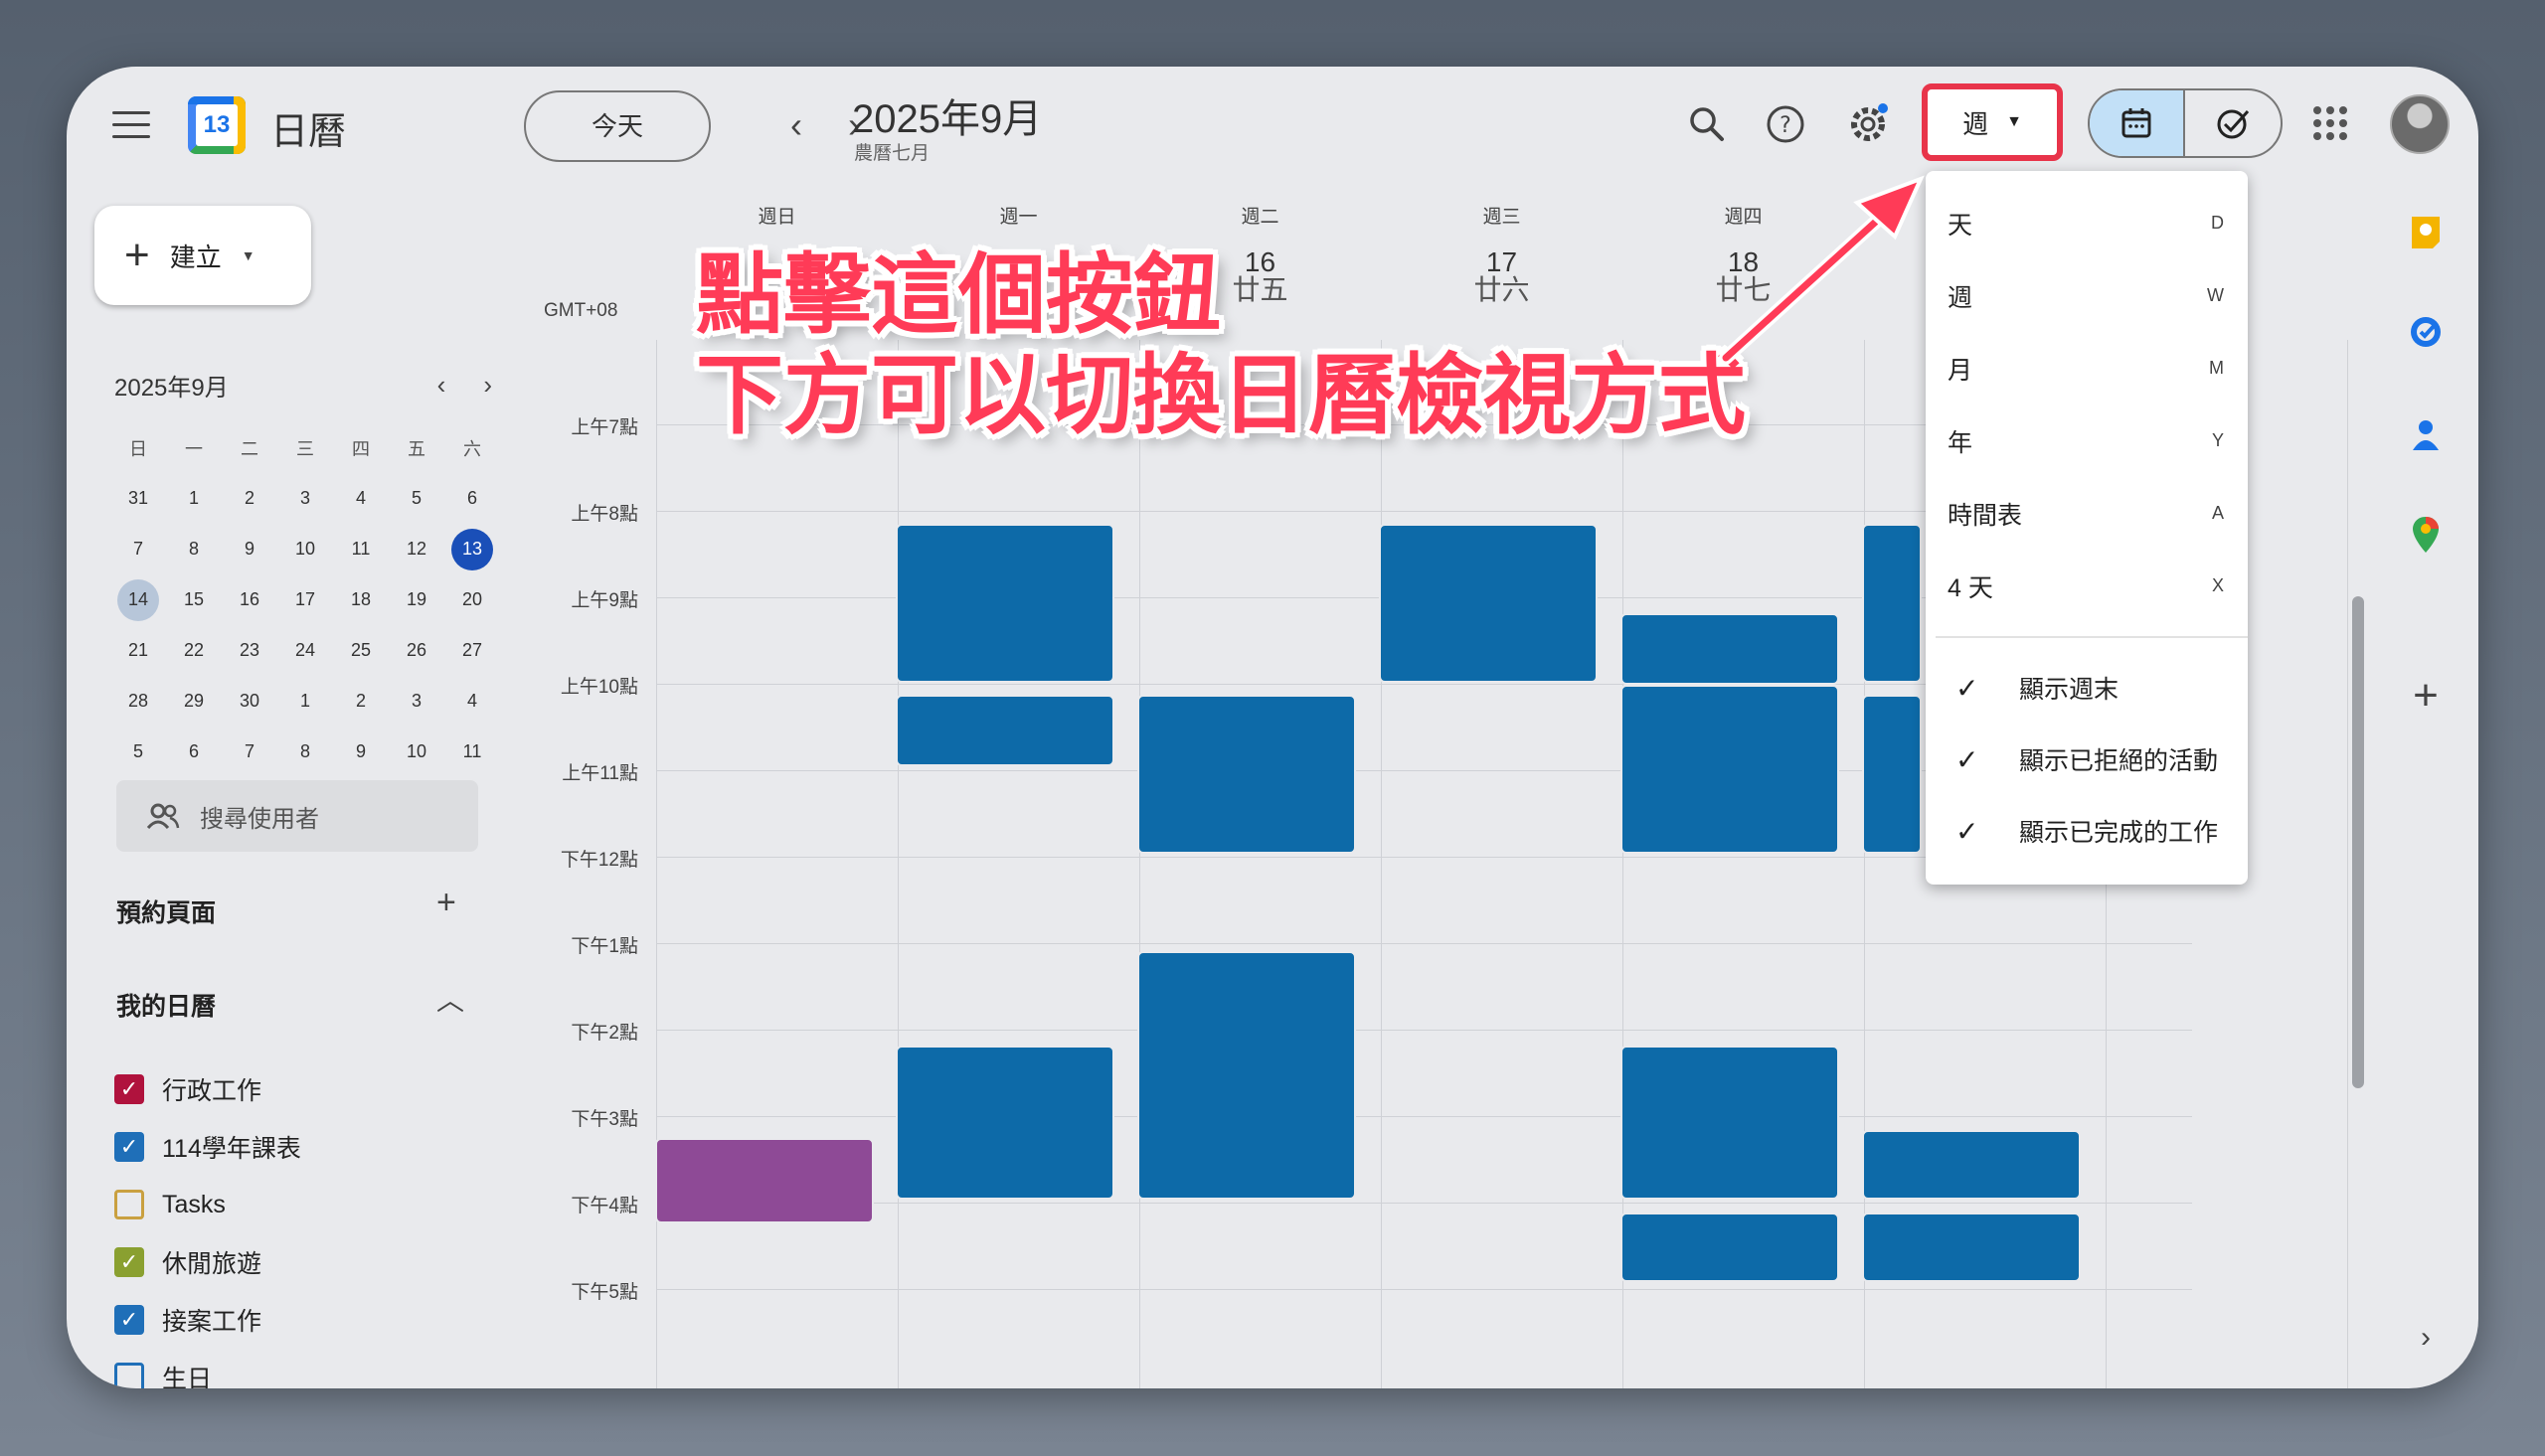  Describe the element at coordinates (2087, 759) in the screenshot. I see `view-toggle-option: ✓ 顯示已拒絕的活動` at that location.